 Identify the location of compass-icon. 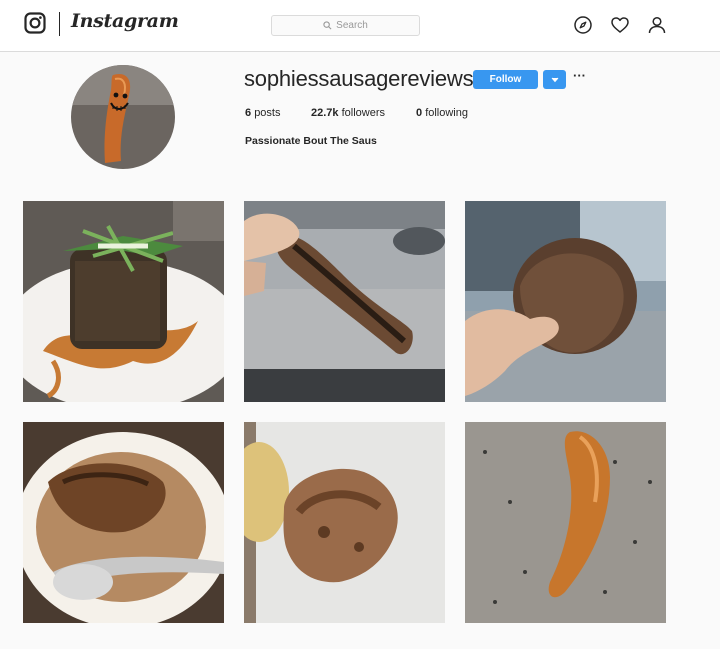
(583, 25).